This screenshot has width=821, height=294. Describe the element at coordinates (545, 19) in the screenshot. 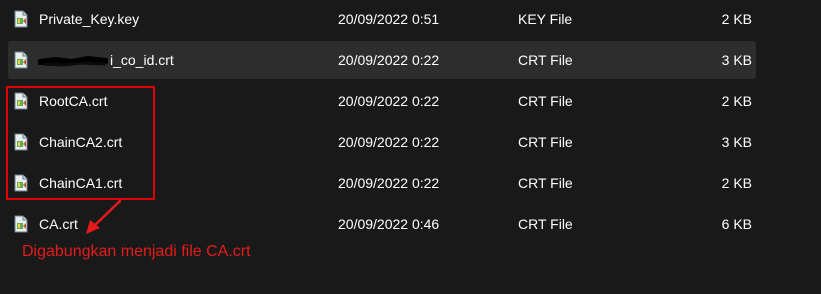

I see `file-type: KEY File` at that location.